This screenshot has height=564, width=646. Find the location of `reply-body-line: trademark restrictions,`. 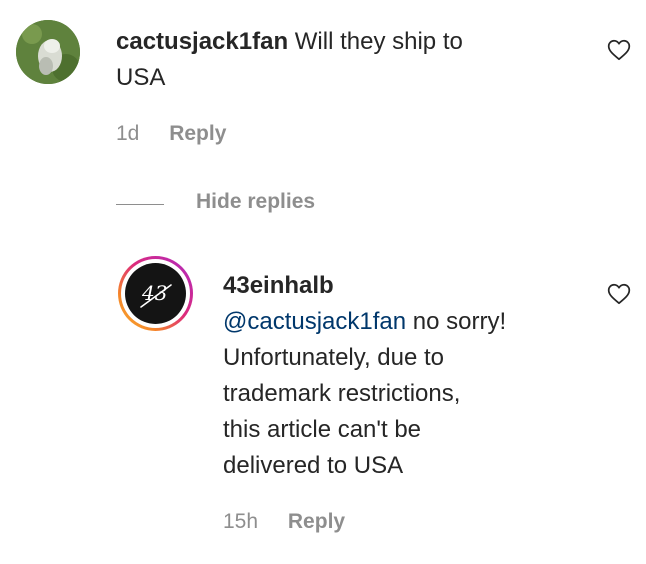

reply-body-line: trademark restrictions, is located at coordinates (342, 393).